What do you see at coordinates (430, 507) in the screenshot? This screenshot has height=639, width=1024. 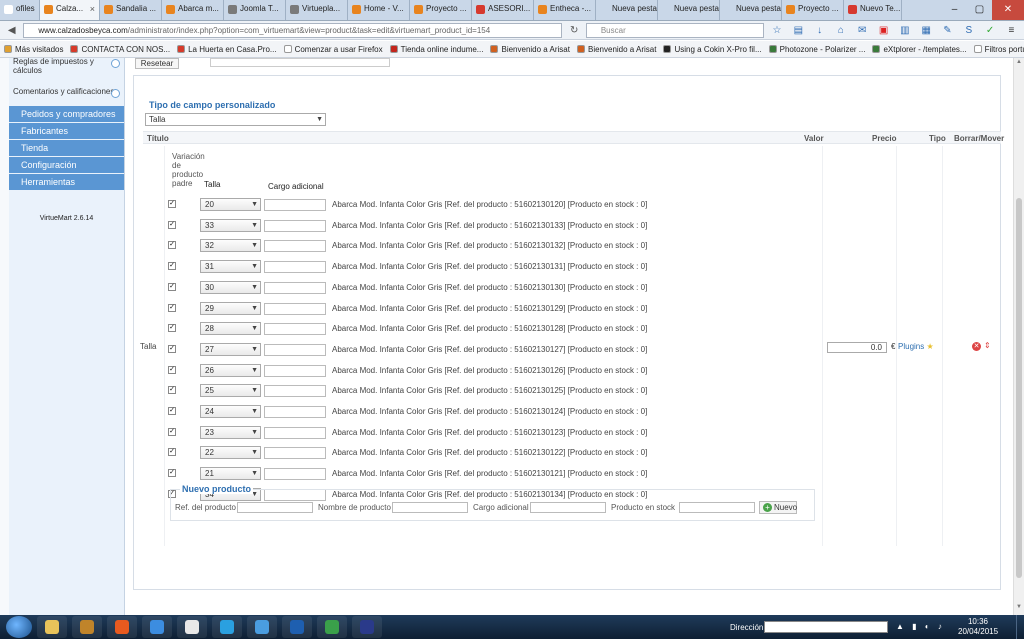 I see `name-input` at bounding box center [430, 507].